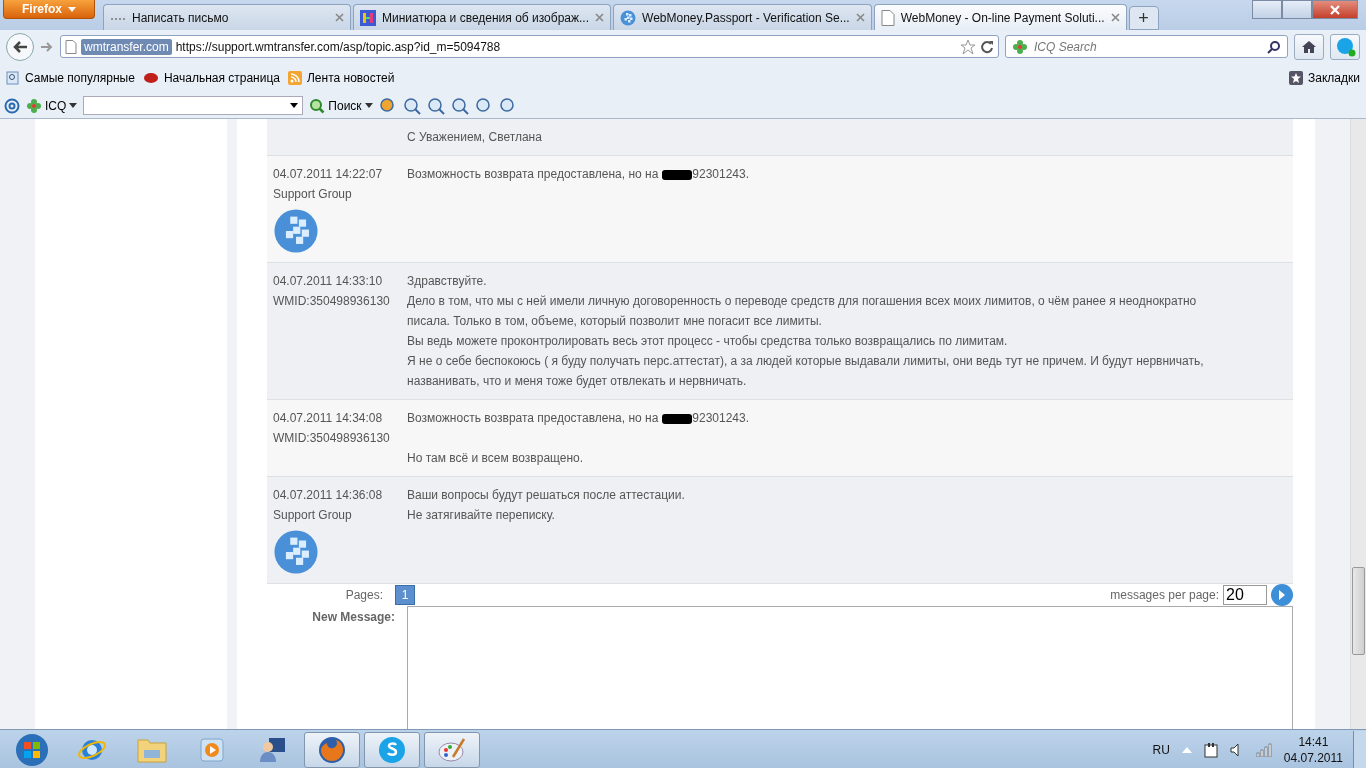 The width and height of the screenshot is (1366, 768). I want to click on url-text: https://support.wmtransfer.com/asp/topic.asp?id_m=5094788, so click(338, 46).